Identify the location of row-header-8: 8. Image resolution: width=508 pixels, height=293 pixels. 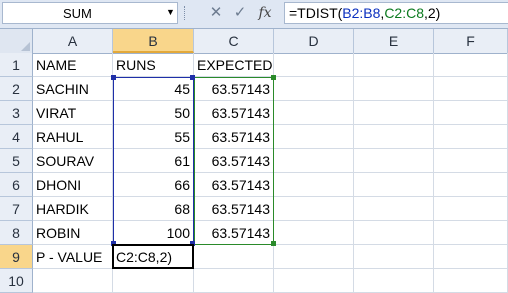
(16, 233).